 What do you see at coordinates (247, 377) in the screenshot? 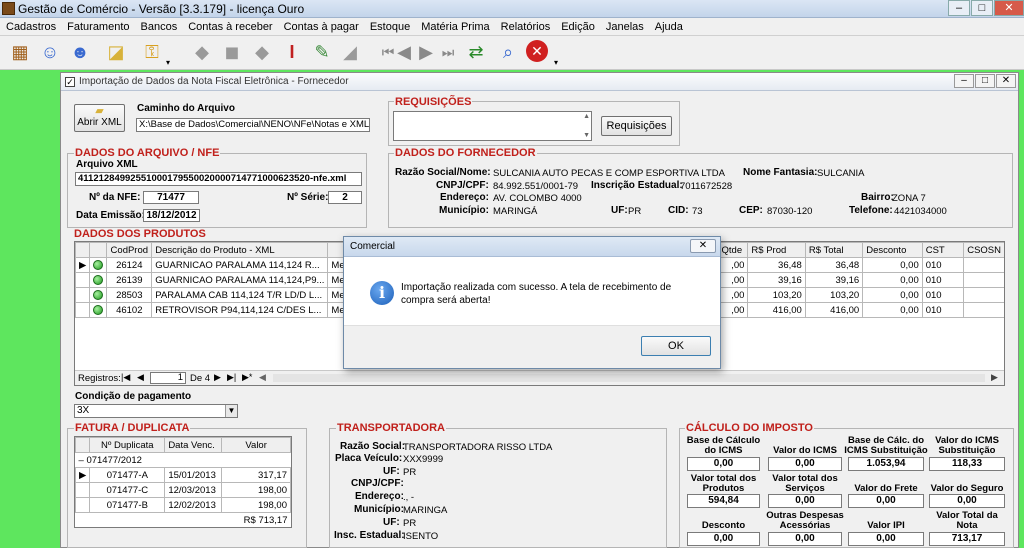
I see `new-record-icon: ▶*` at bounding box center [247, 377].